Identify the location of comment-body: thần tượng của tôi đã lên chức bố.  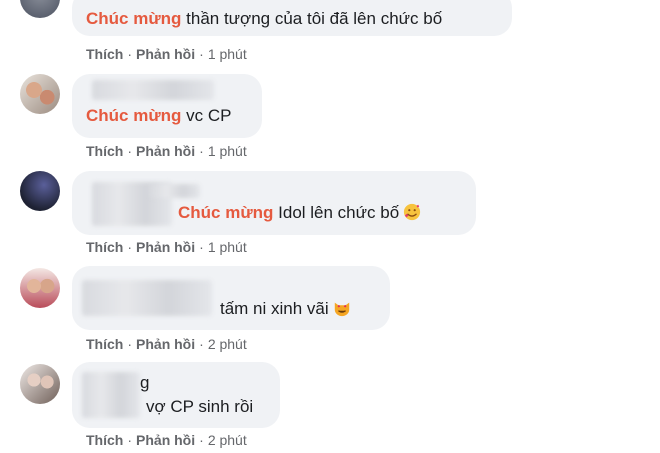
(312, 18).